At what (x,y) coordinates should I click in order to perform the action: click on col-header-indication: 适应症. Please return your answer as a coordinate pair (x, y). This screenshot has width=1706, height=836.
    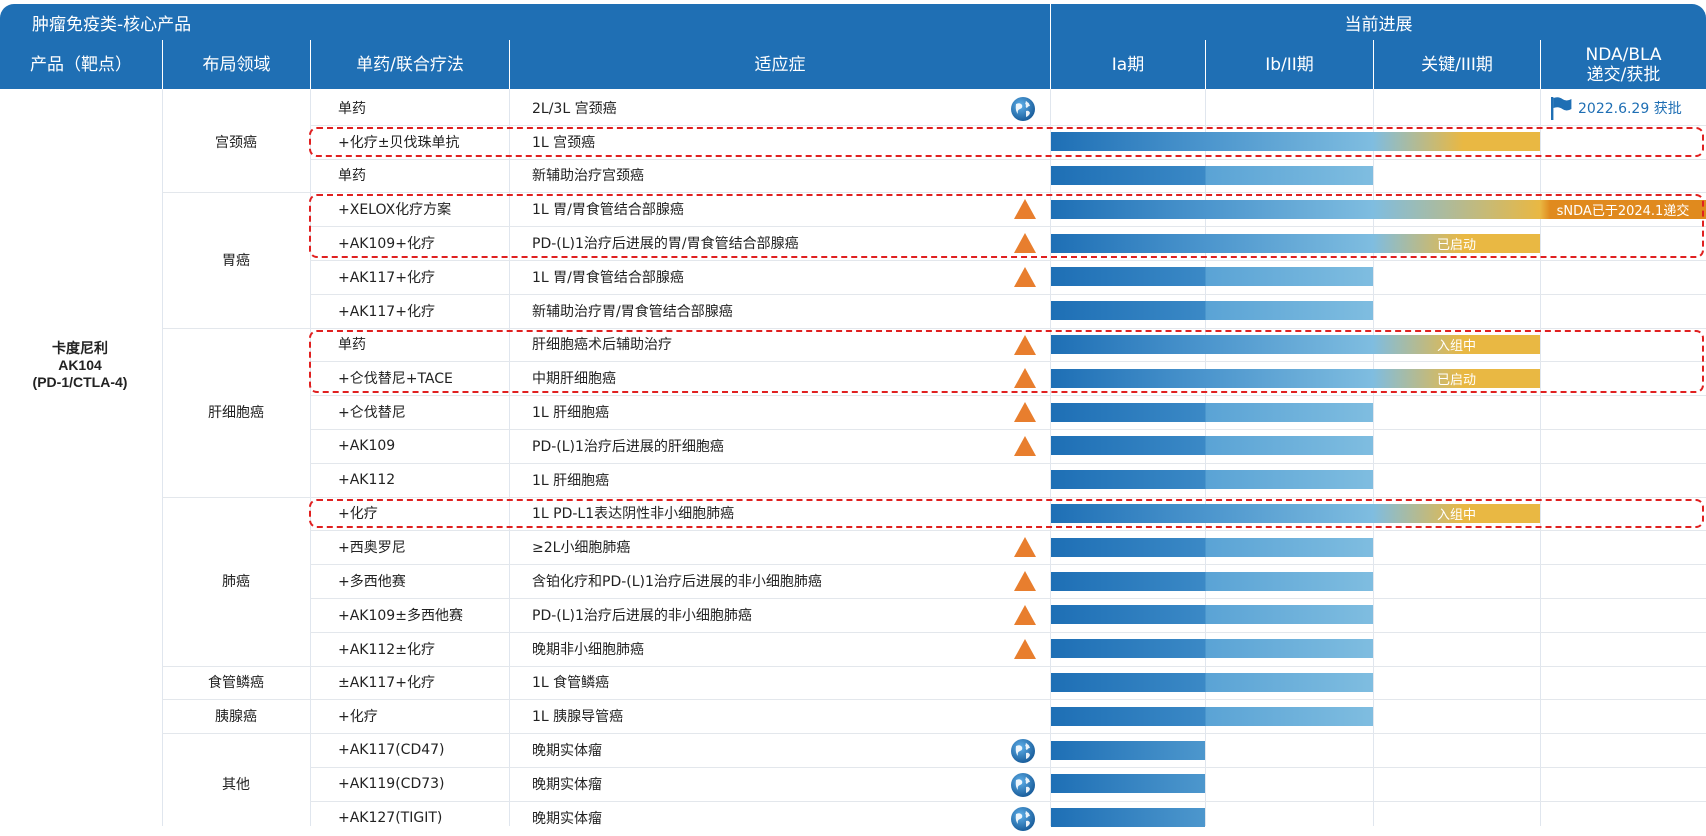
    Looking at the image, I should click on (780, 64).